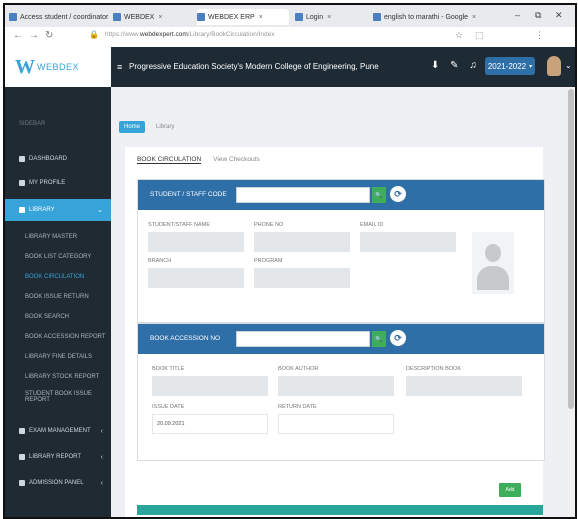 This screenshot has width=578, height=519. What do you see at coordinates (32, 124) in the screenshot?
I see `sidebar-heading: SIDEBAR` at bounding box center [32, 124].